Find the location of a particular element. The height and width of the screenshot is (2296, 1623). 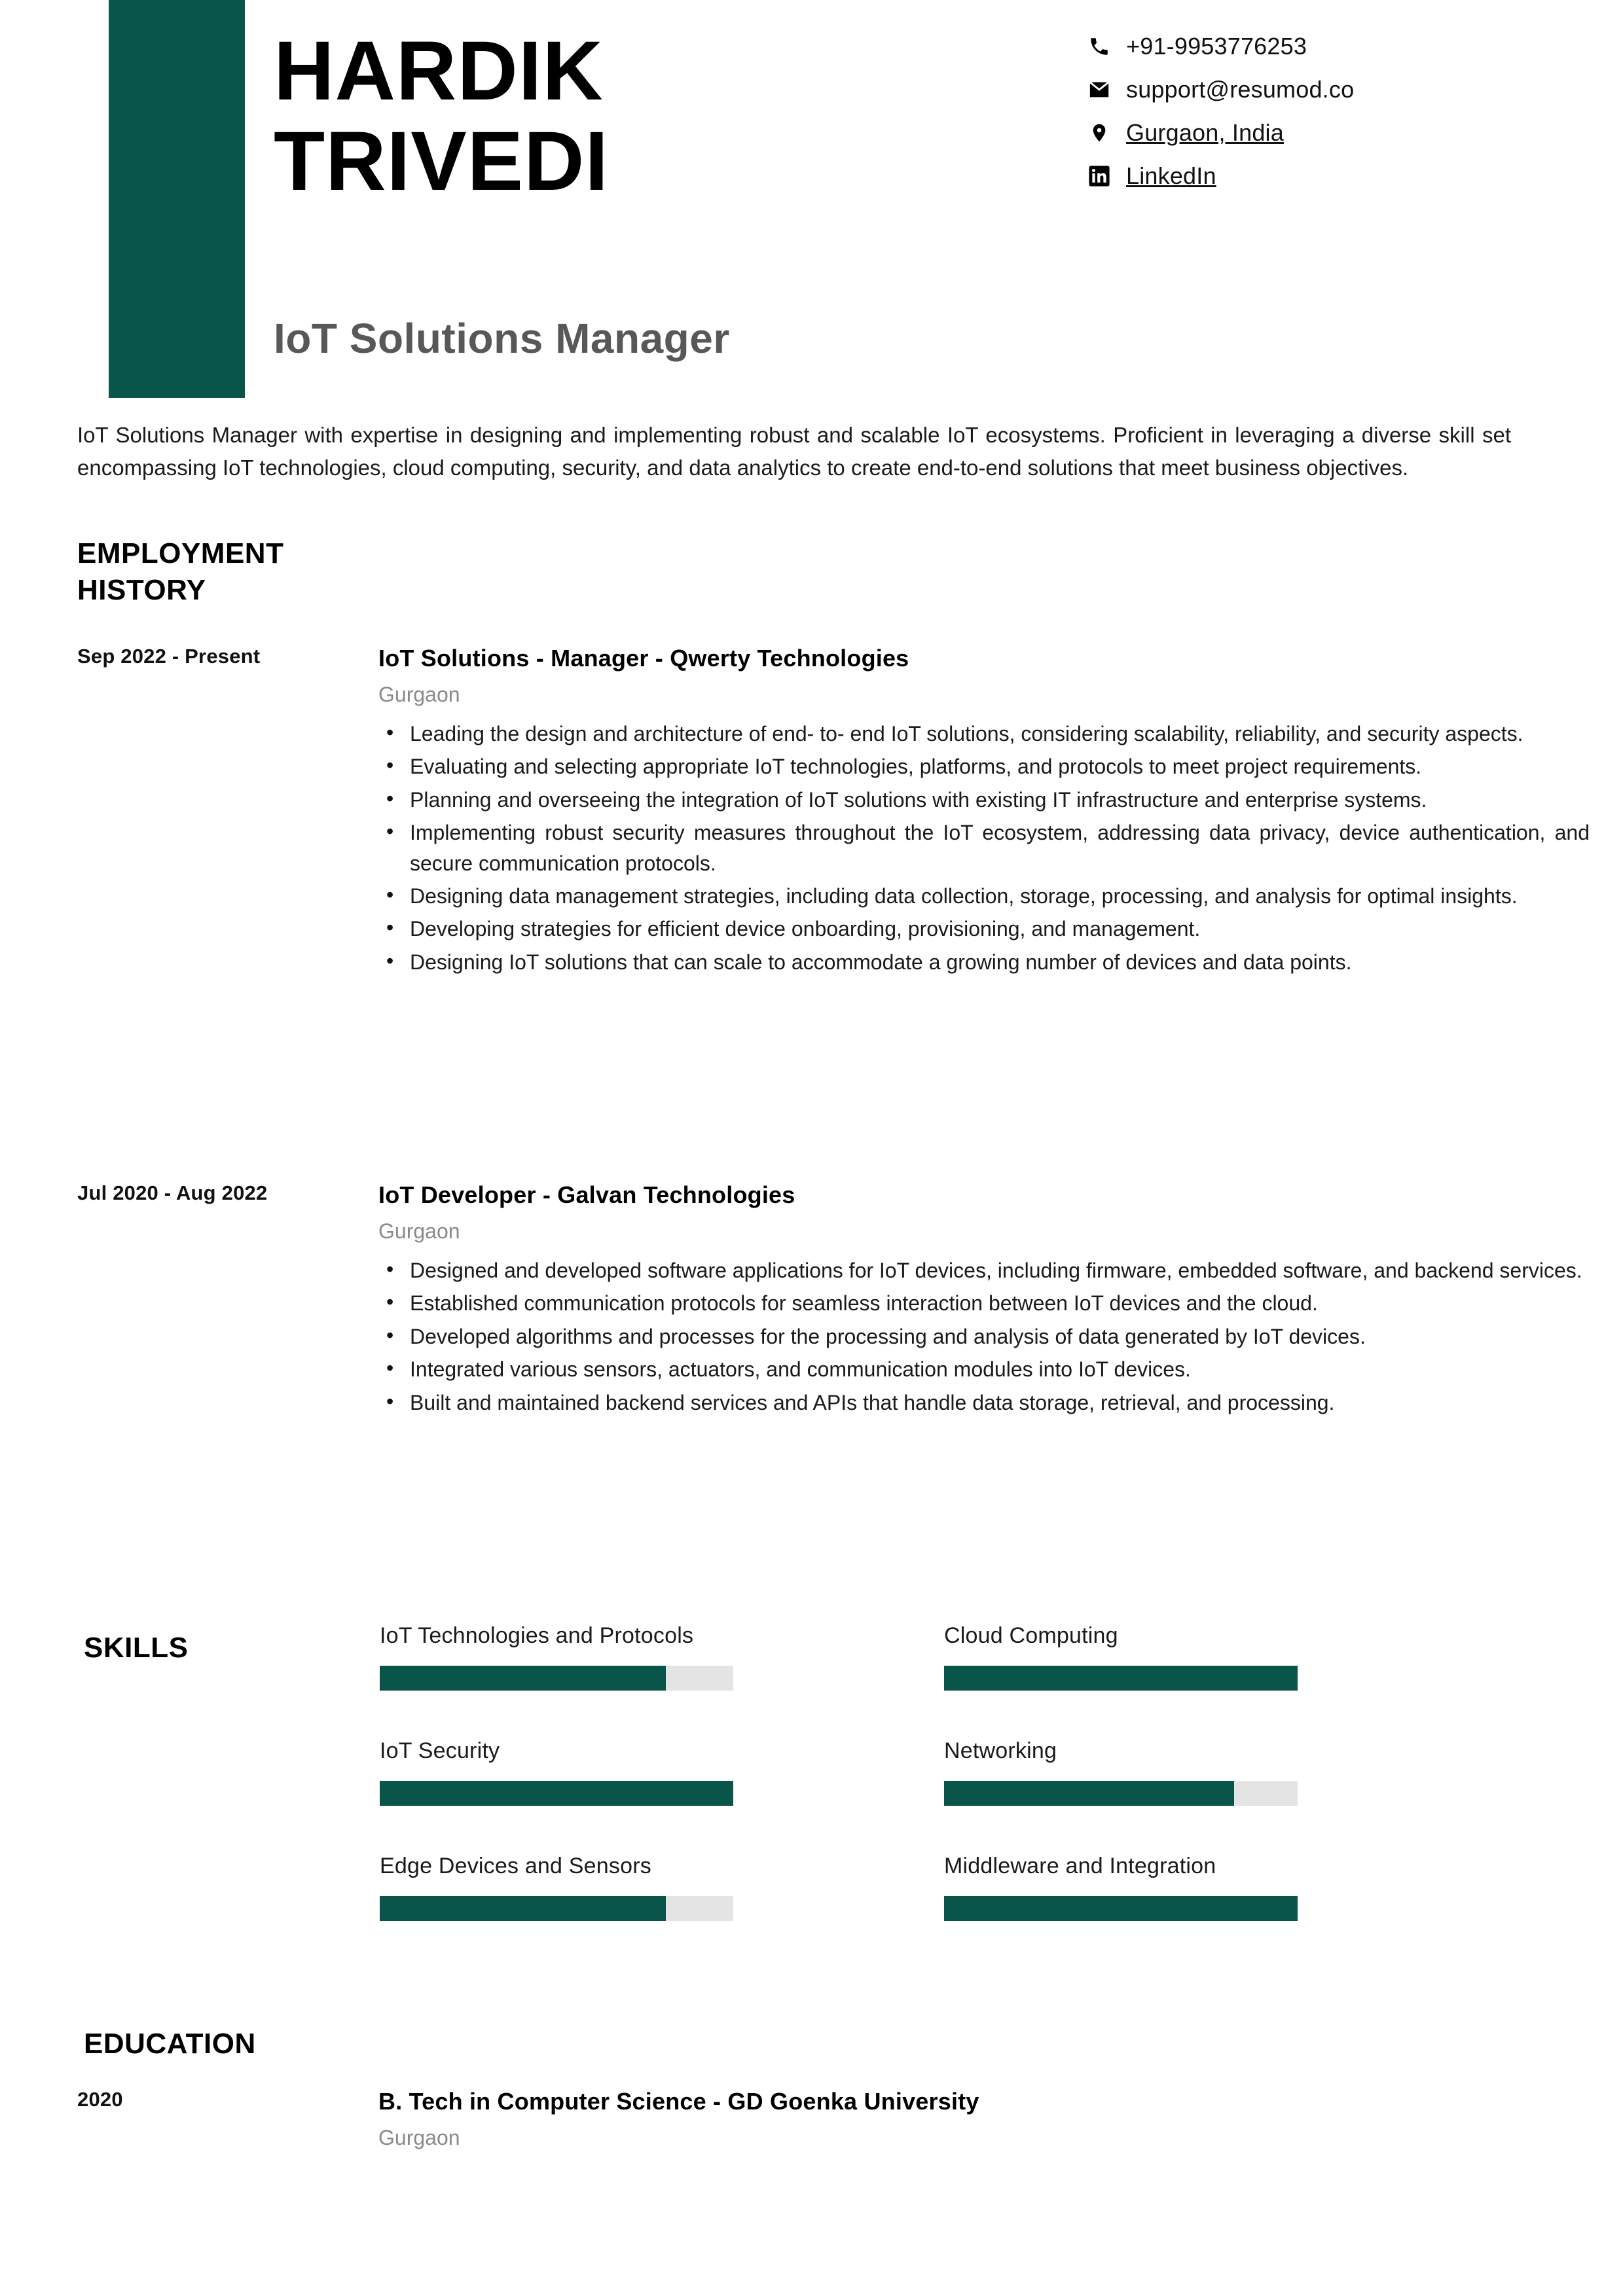

education-location: Gurgaon is located at coordinates (419, 2137).